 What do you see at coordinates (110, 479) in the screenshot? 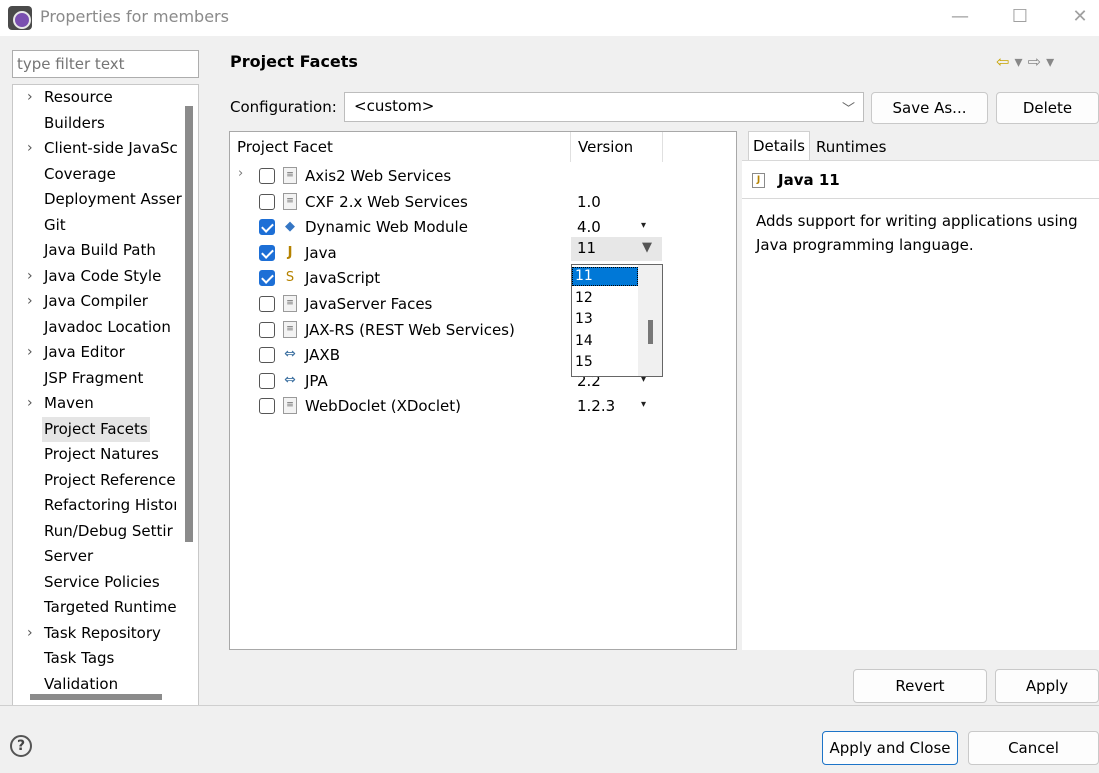
I see `sidebar-item-label: Project Reference` at bounding box center [110, 479].